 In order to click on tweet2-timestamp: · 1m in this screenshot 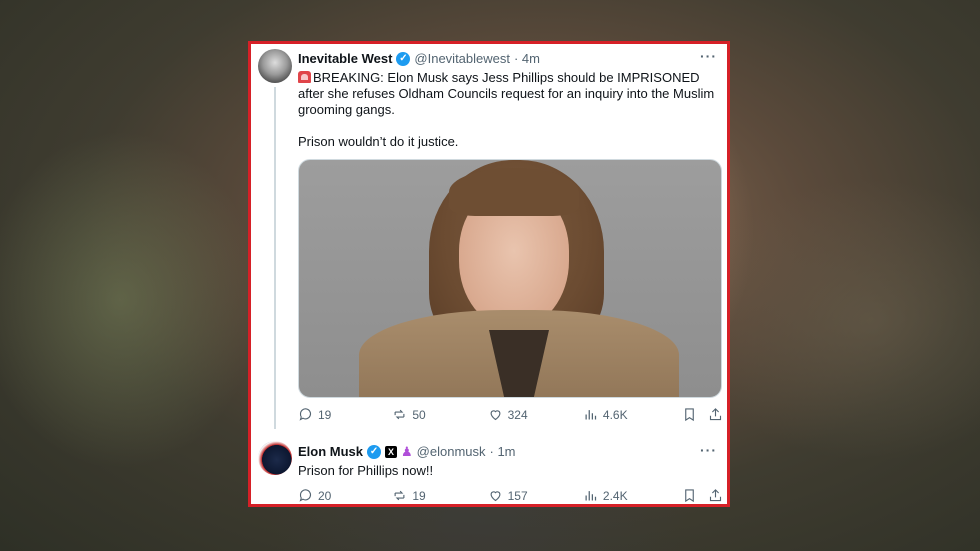, I will do `click(503, 451)`.